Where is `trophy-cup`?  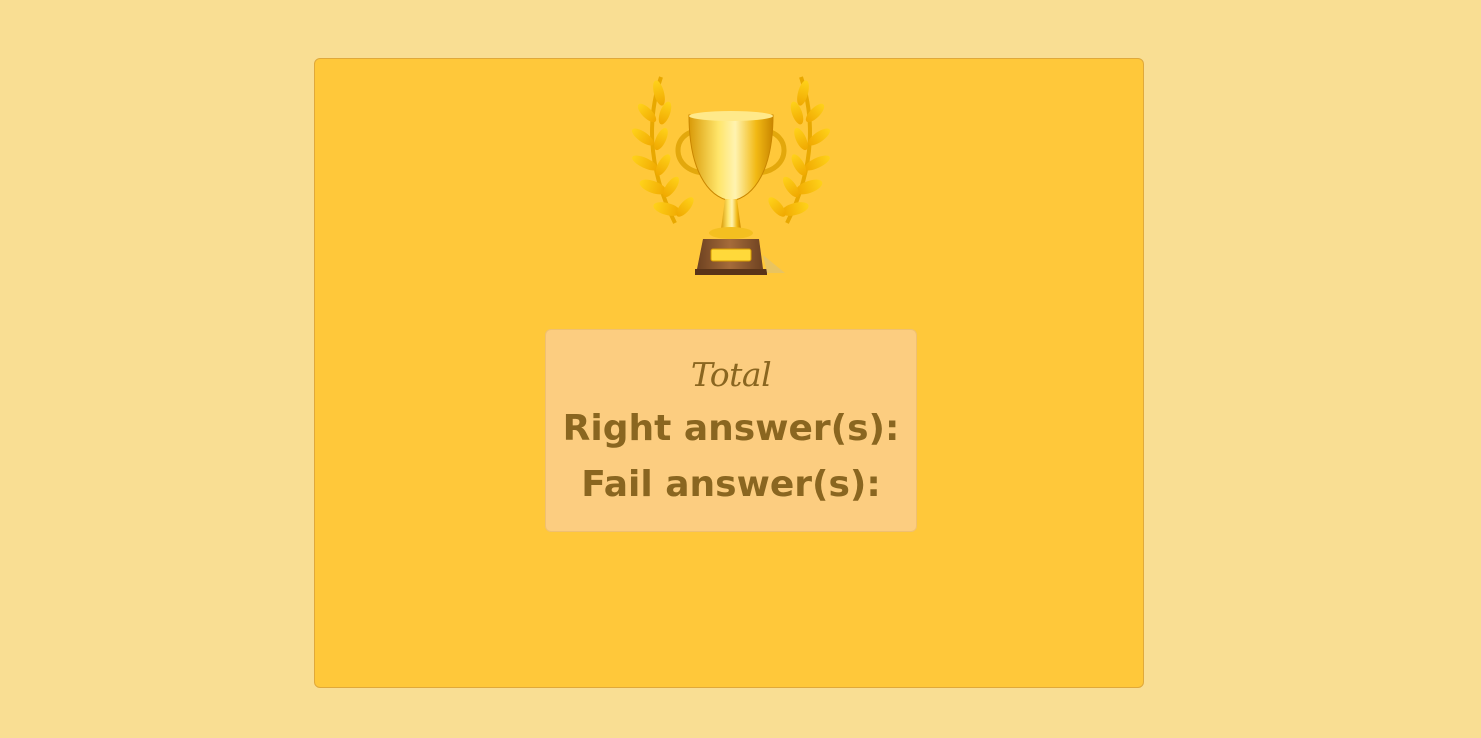 trophy-cup is located at coordinates (731, 158).